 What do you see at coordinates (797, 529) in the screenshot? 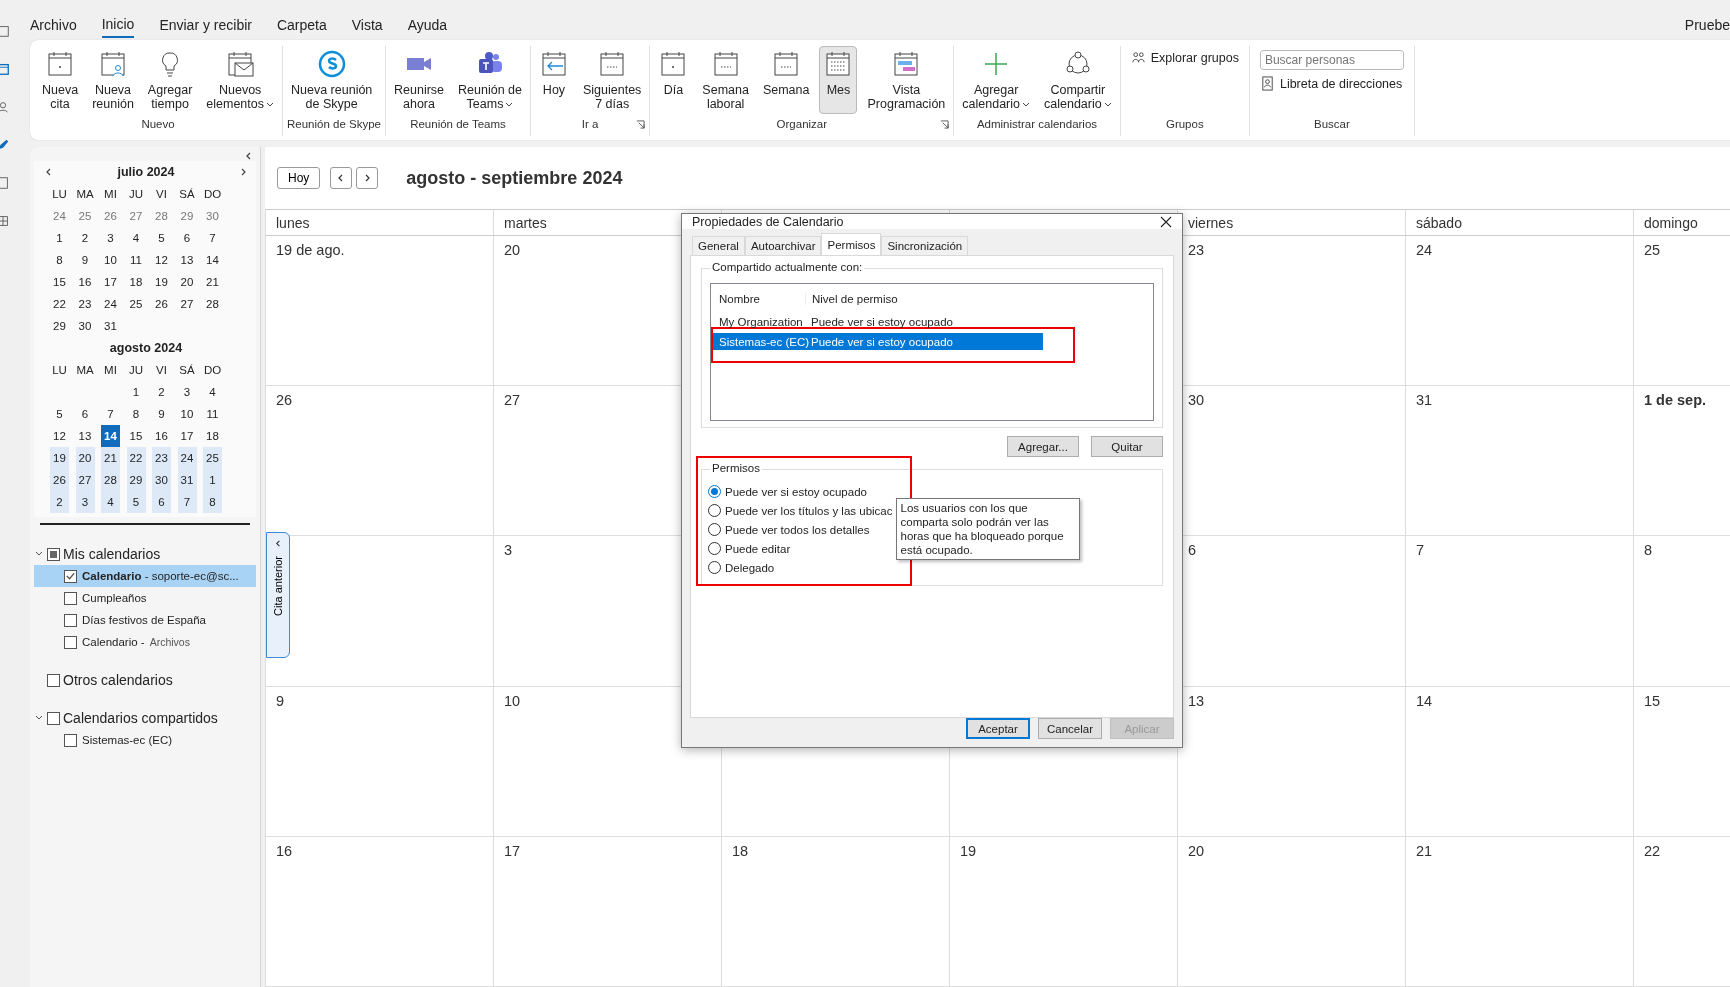
I see `radio-label: Puede ver todos los detalles` at bounding box center [797, 529].